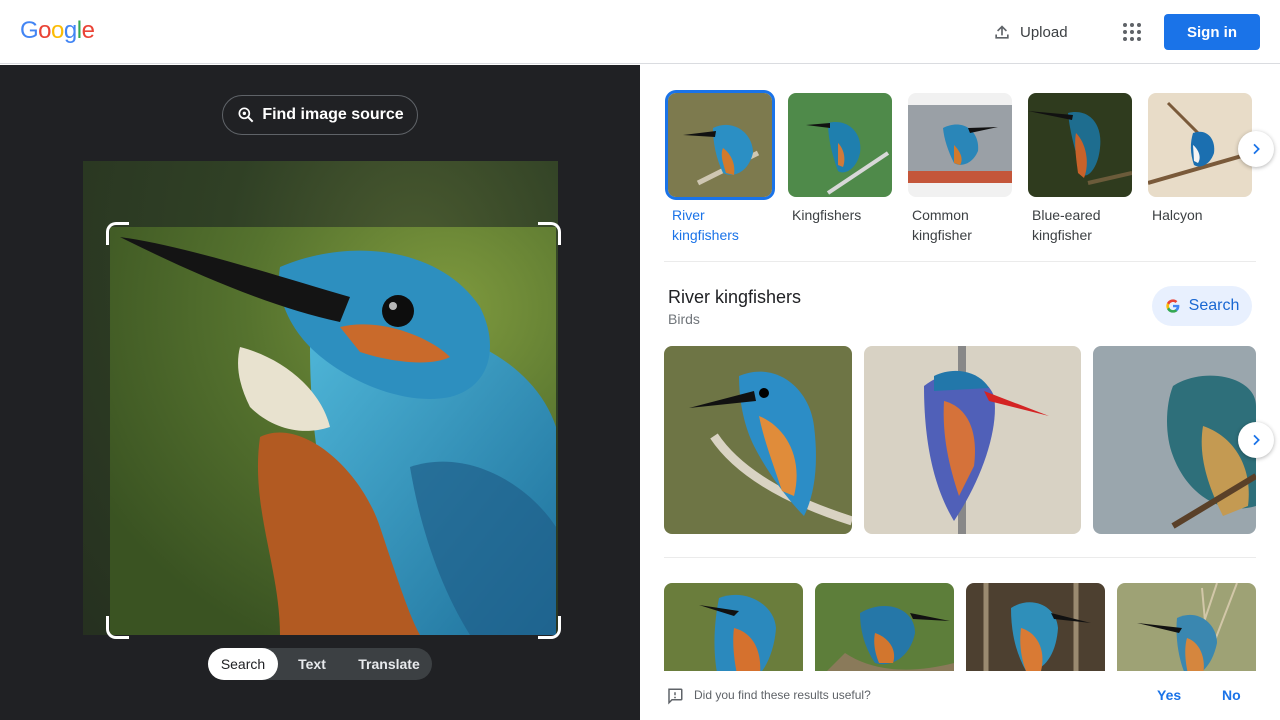 The height and width of the screenshot is (720, 1280). What do you see at coordinates (1169, 695) in the screenshot?
I see `feedback-yes-button: Yes` at bounding box center [1169, 695].